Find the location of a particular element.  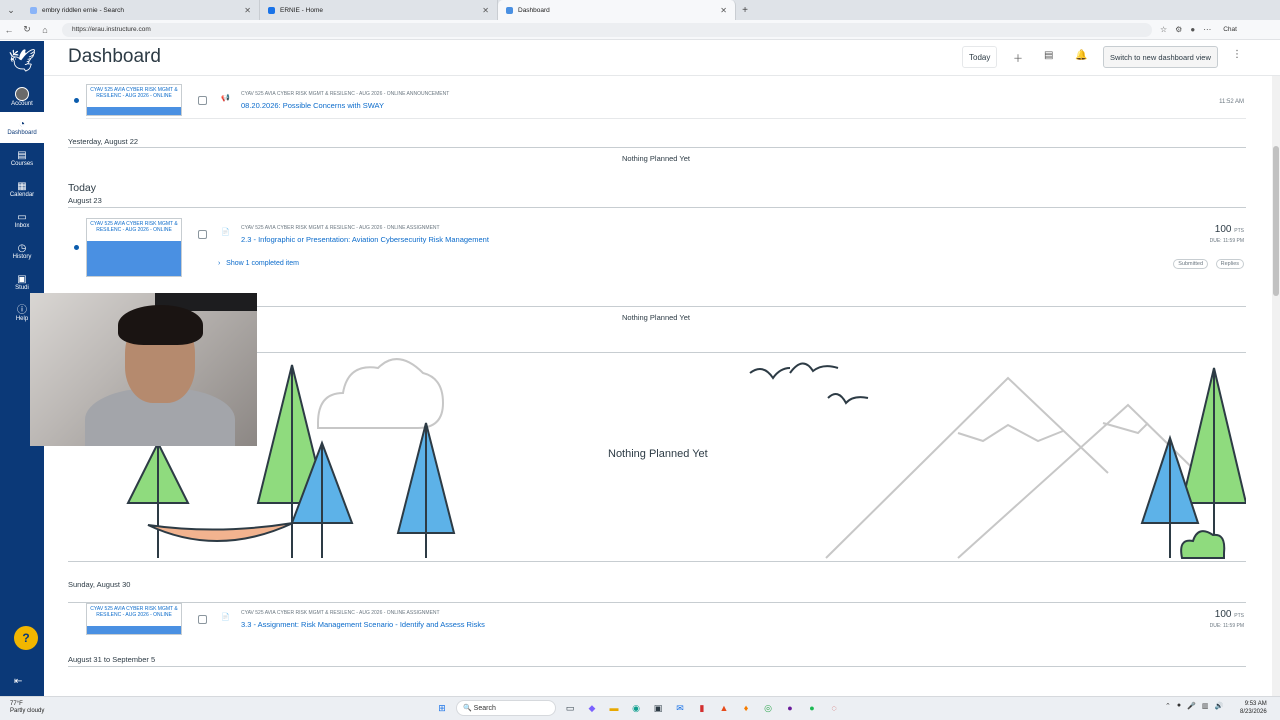

dashboard-icon: ◔ is located at coordinates (22, 124).